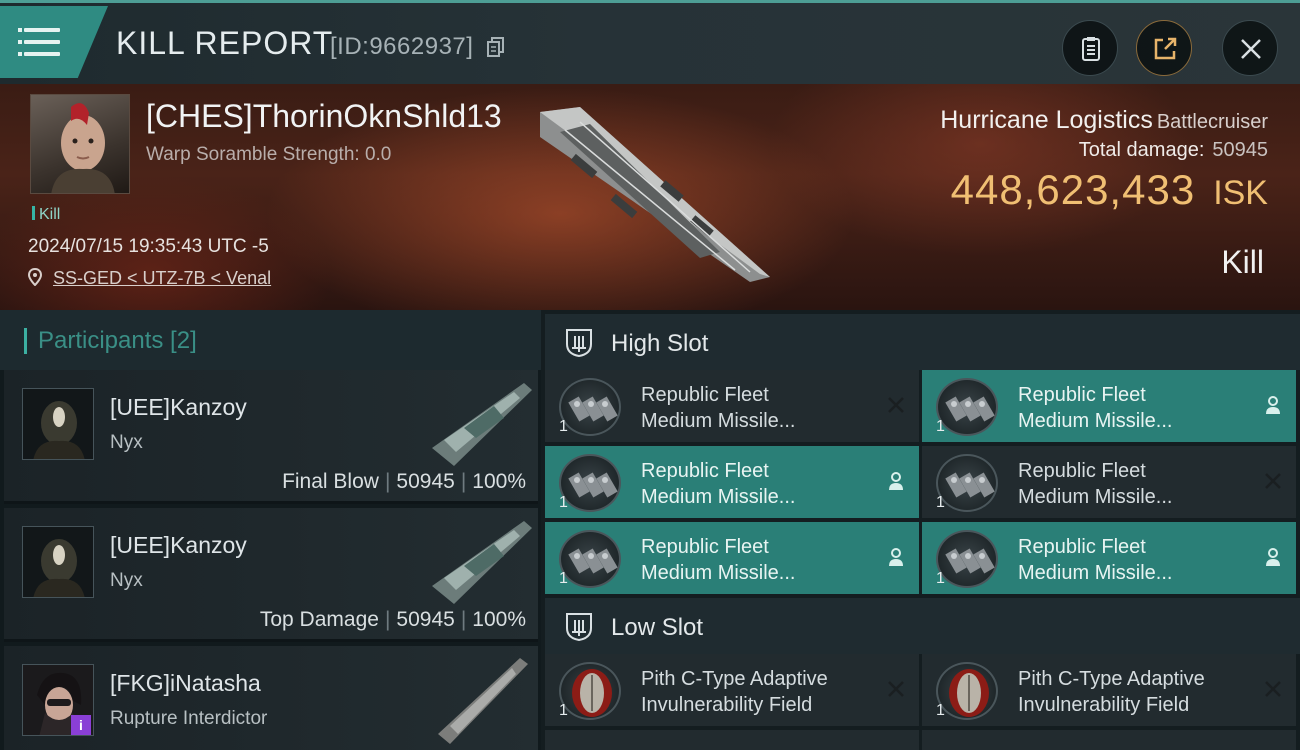  What do you see at coordinates (270, 340) in the screenshot?
I see `participants-header: Participants [2]` at bounding box center [270, 340].